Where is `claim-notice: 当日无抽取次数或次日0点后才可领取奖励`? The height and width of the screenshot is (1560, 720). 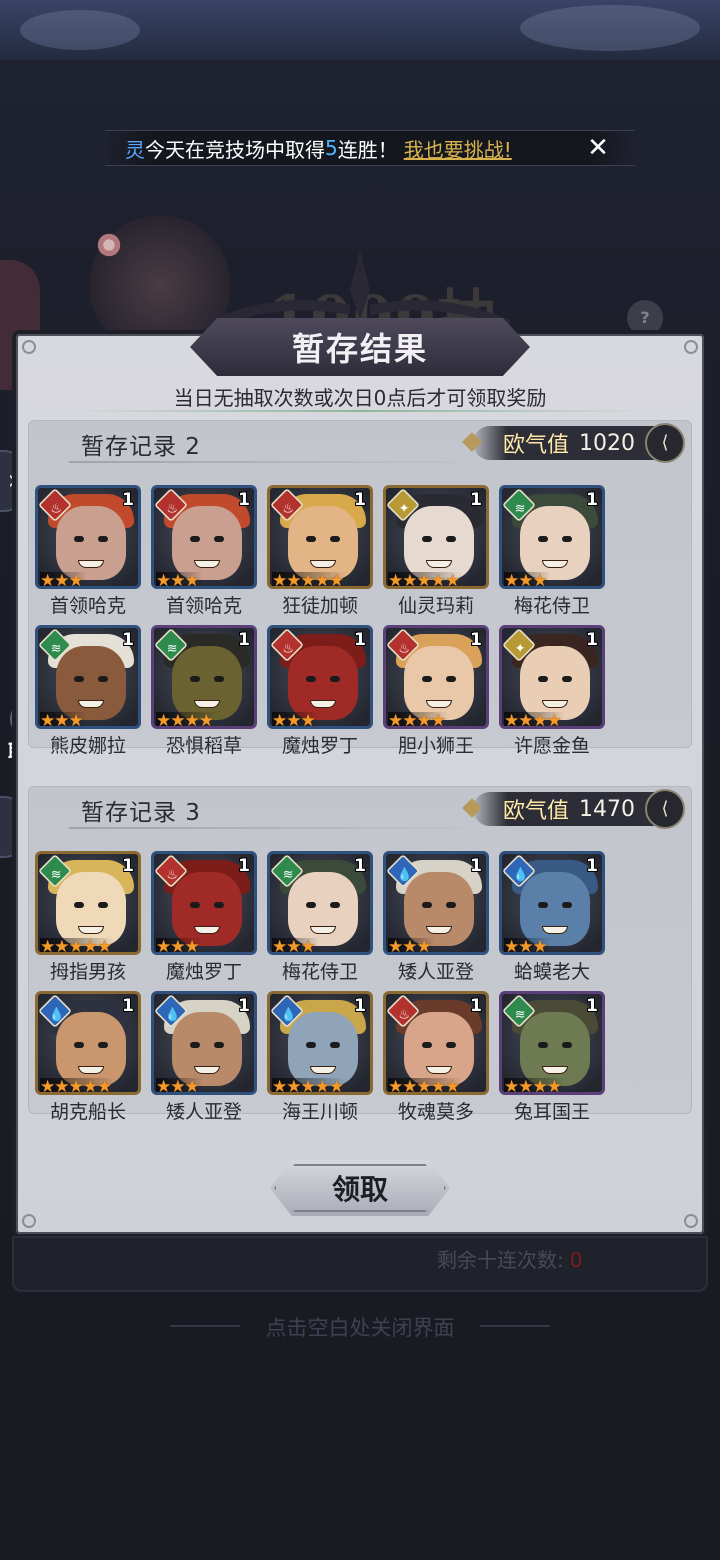 claim-notice: 当日无抽取次数或次日0点后才可领取奖励 is located at coordinates (360, 398).